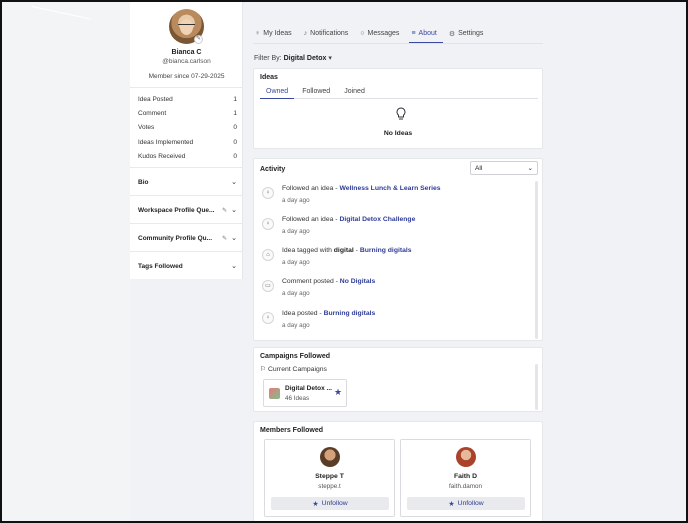  I want to click on filter-dropdown: Filter By: Digital Detox ▾, so click(293, 58).